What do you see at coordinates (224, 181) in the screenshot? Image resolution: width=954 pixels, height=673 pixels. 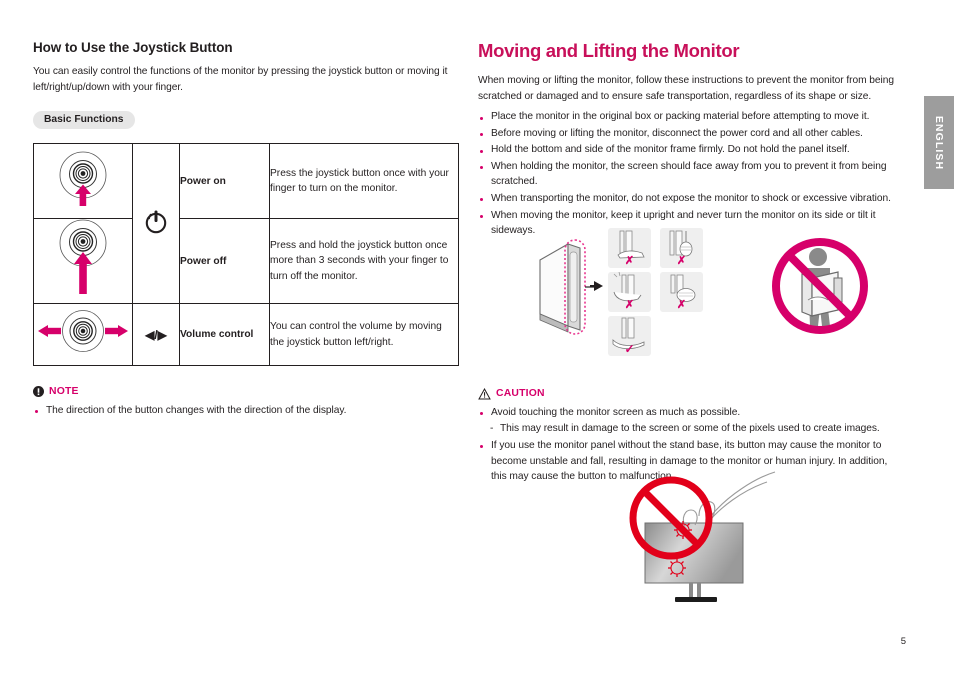 I see `function-name: Power on` at bounding box center [224, 181].